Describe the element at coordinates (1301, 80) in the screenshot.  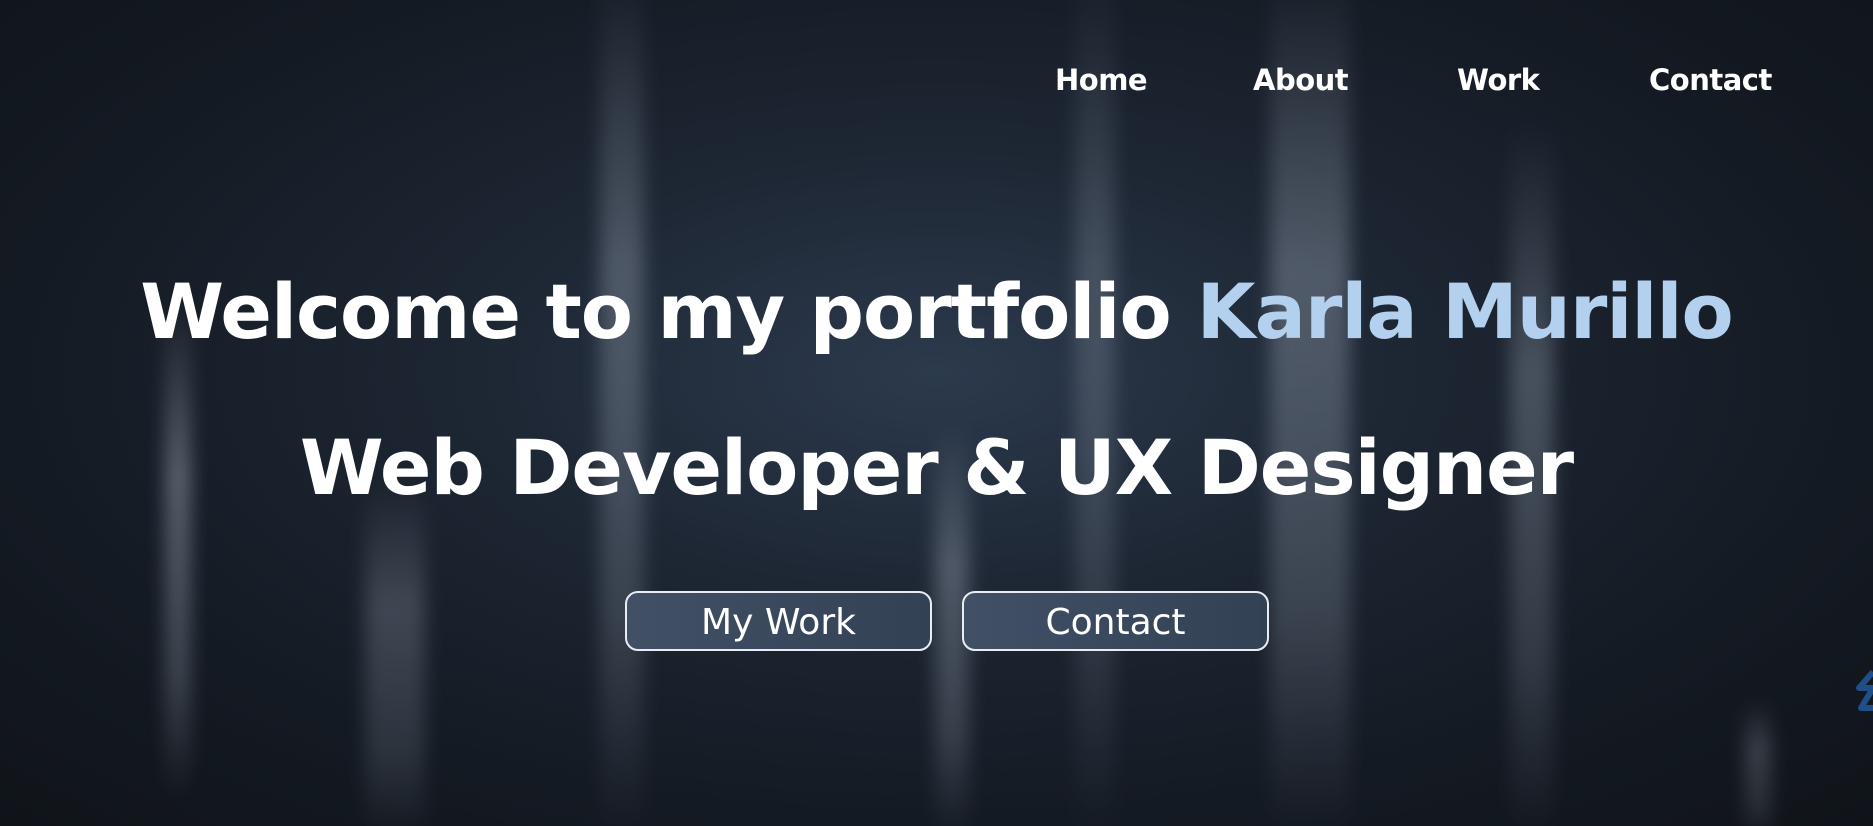
I see `nav-about-link: About` at that location.